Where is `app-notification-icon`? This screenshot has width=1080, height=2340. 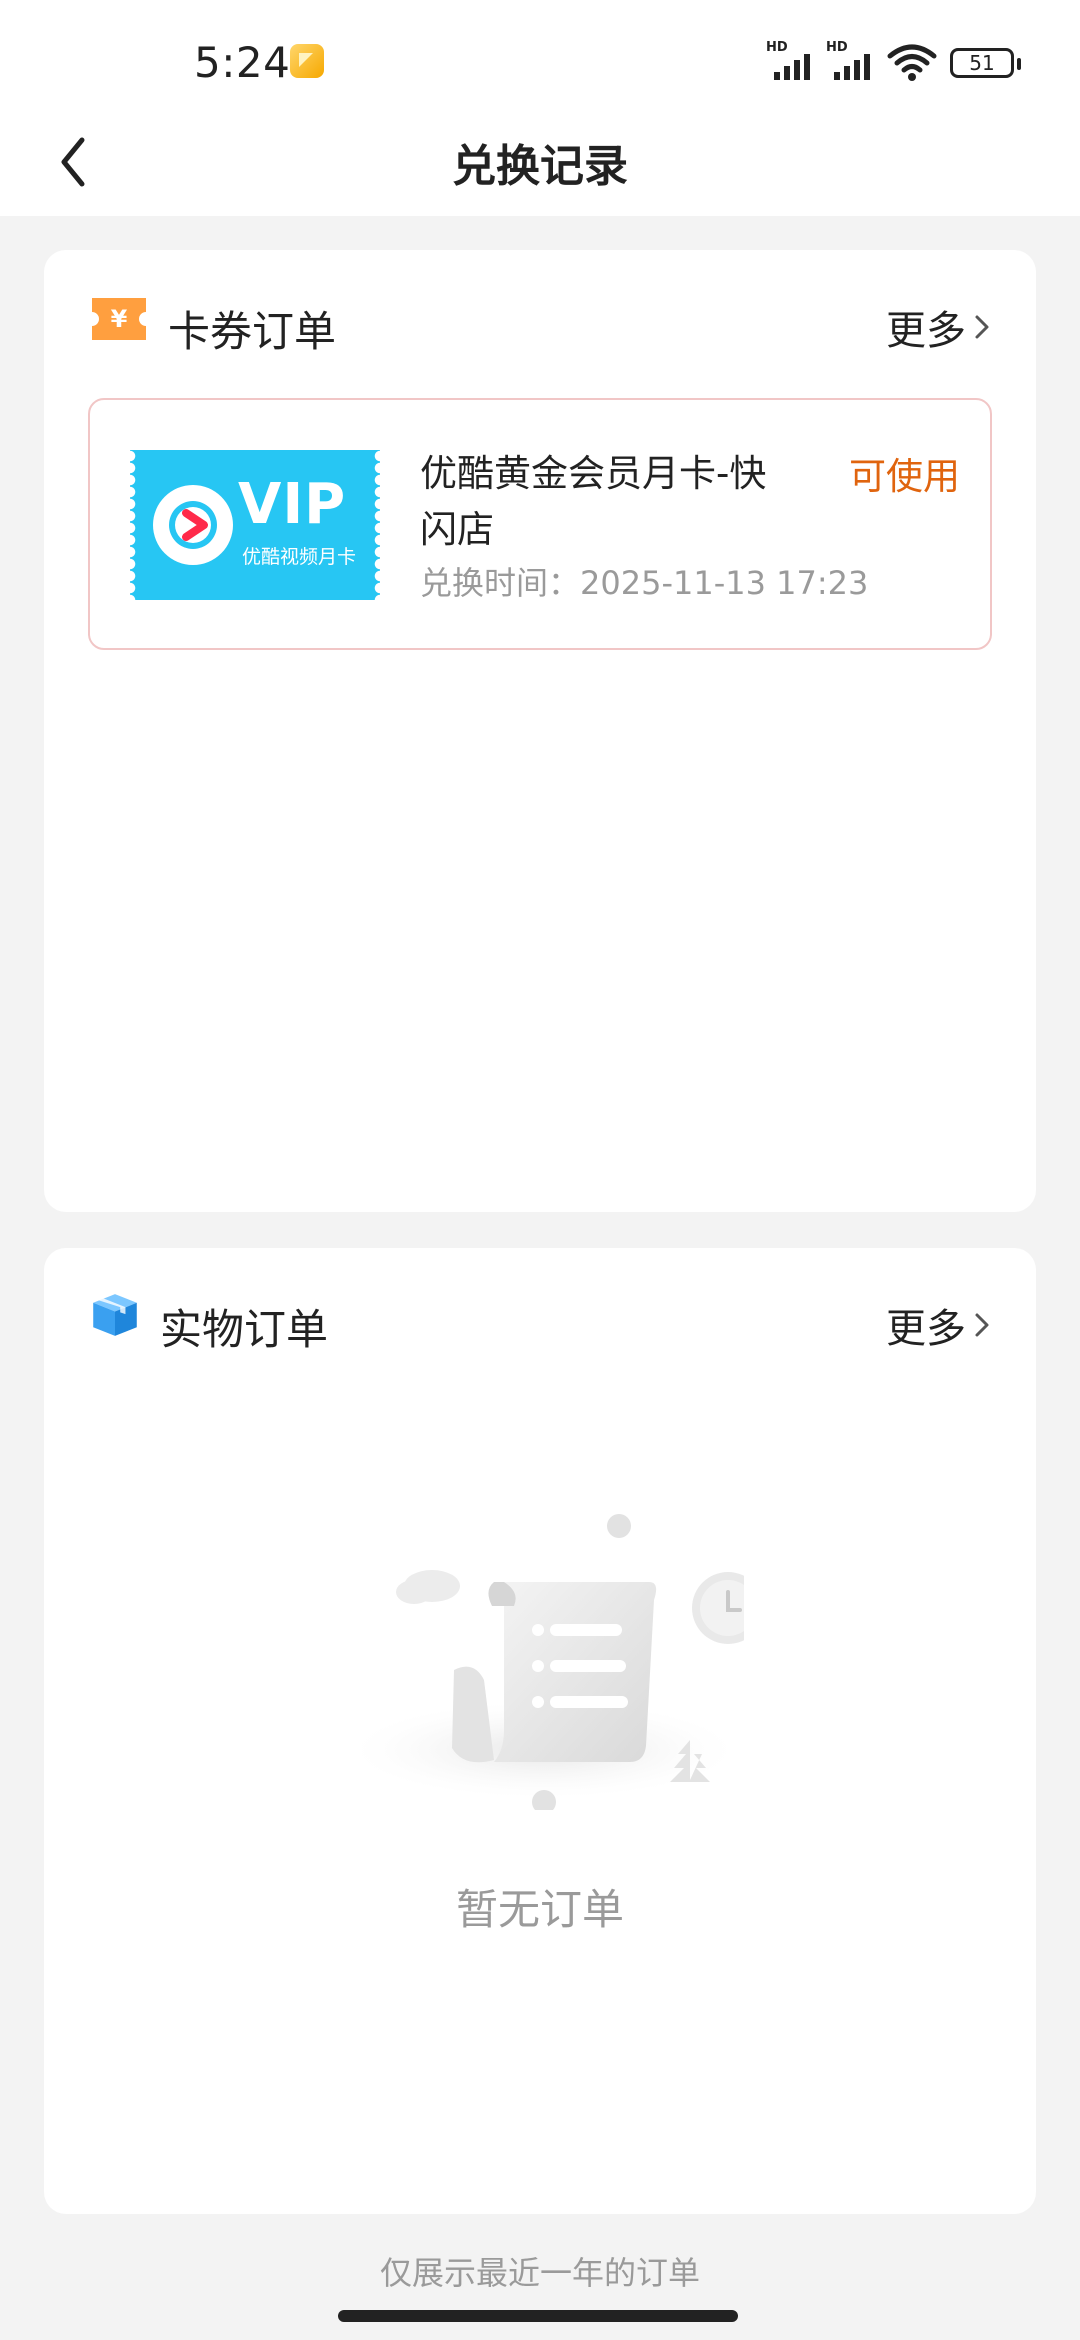 app-notification-icon is located at coordinates (307, 61).